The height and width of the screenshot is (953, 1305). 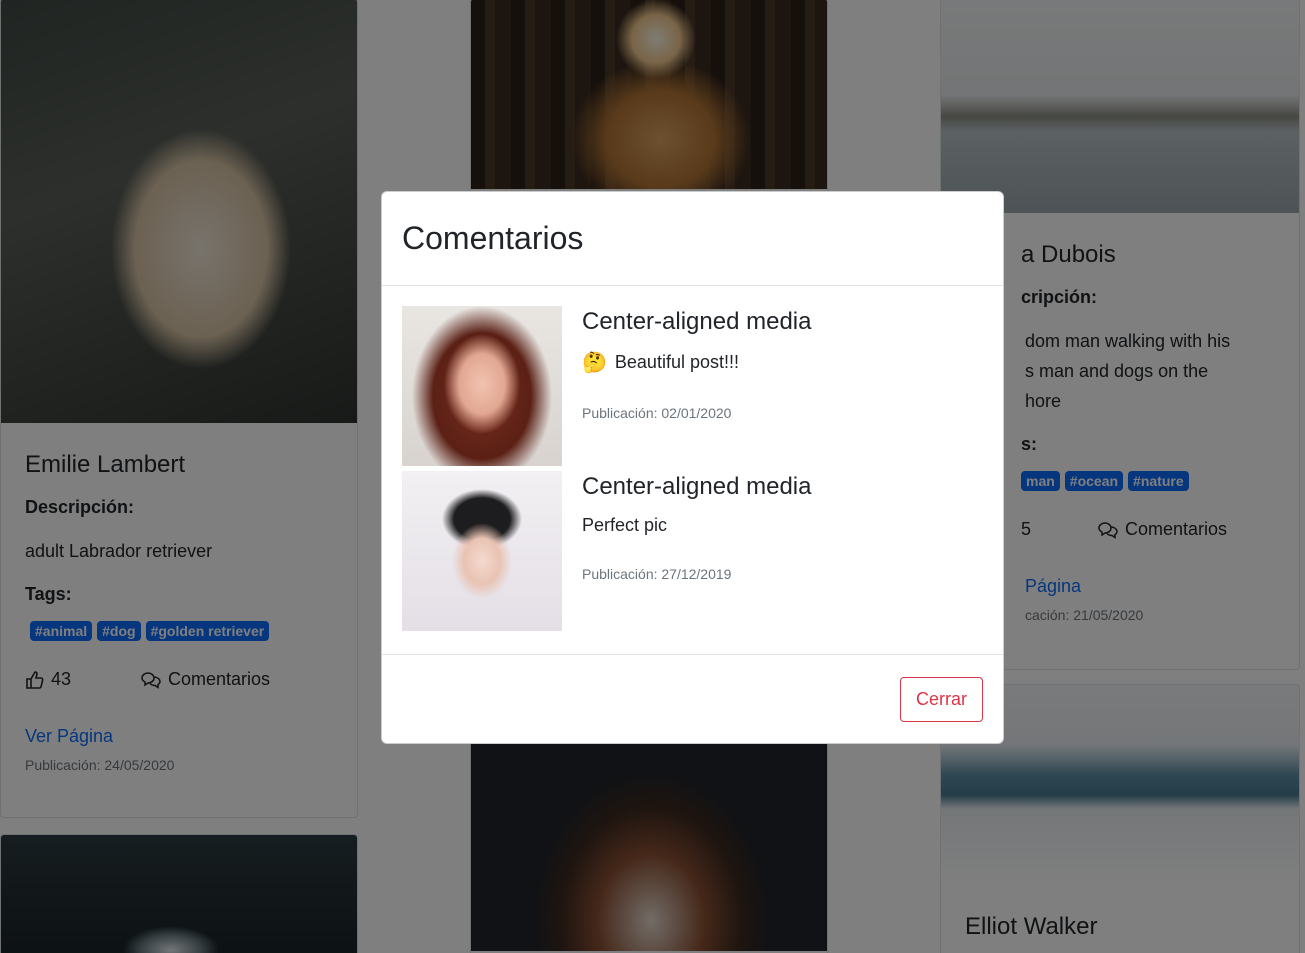 What do you see at coordinates (692, 698) in the screenshot?
I see `modal-footer: Cerrar` at bounding box center [692, 698].